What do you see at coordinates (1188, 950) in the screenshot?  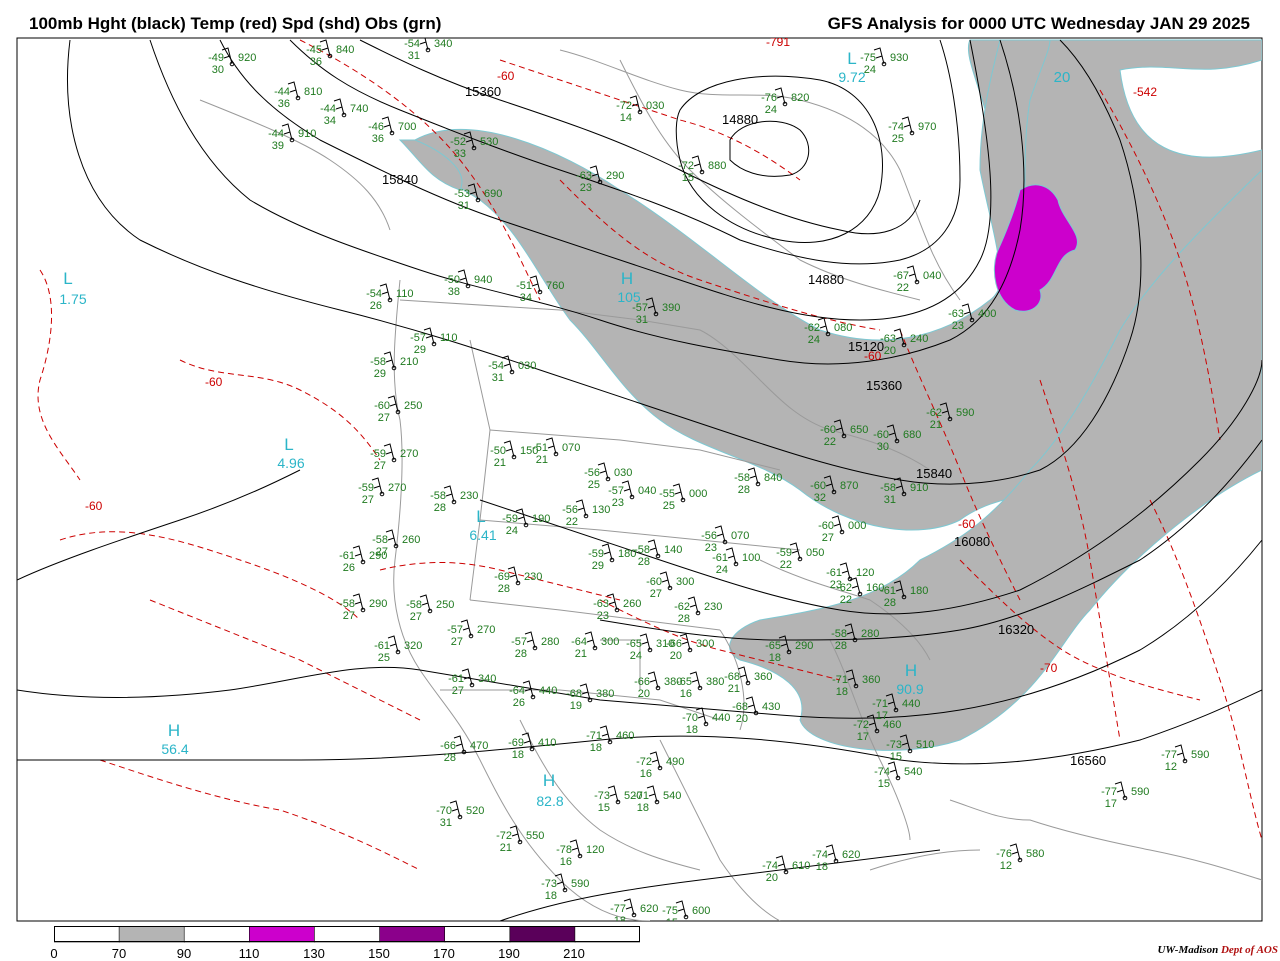 I see `credit-org: UW-Madison` at bounding box center [1188, 950].